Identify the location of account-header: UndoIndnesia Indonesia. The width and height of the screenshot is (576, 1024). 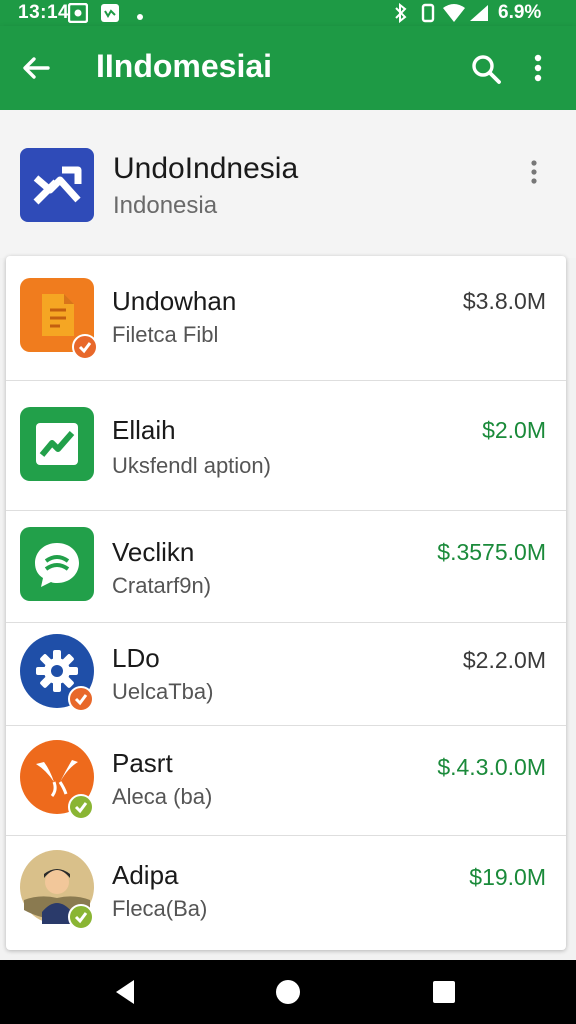
(288, 184).